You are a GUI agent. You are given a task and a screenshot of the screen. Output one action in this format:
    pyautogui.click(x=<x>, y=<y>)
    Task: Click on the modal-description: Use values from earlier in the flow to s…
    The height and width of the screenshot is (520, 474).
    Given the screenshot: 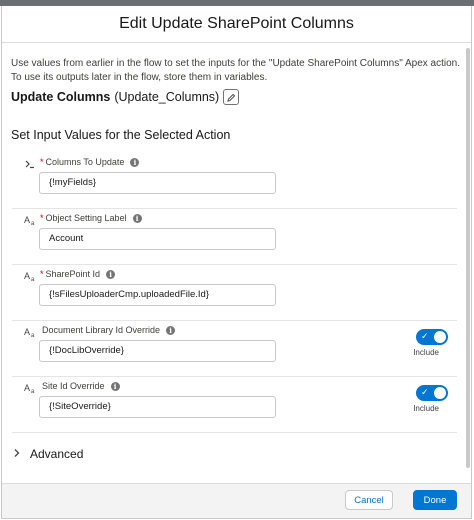 What is the action you would take?
    pyautogui.click(x=235, y=70)
    